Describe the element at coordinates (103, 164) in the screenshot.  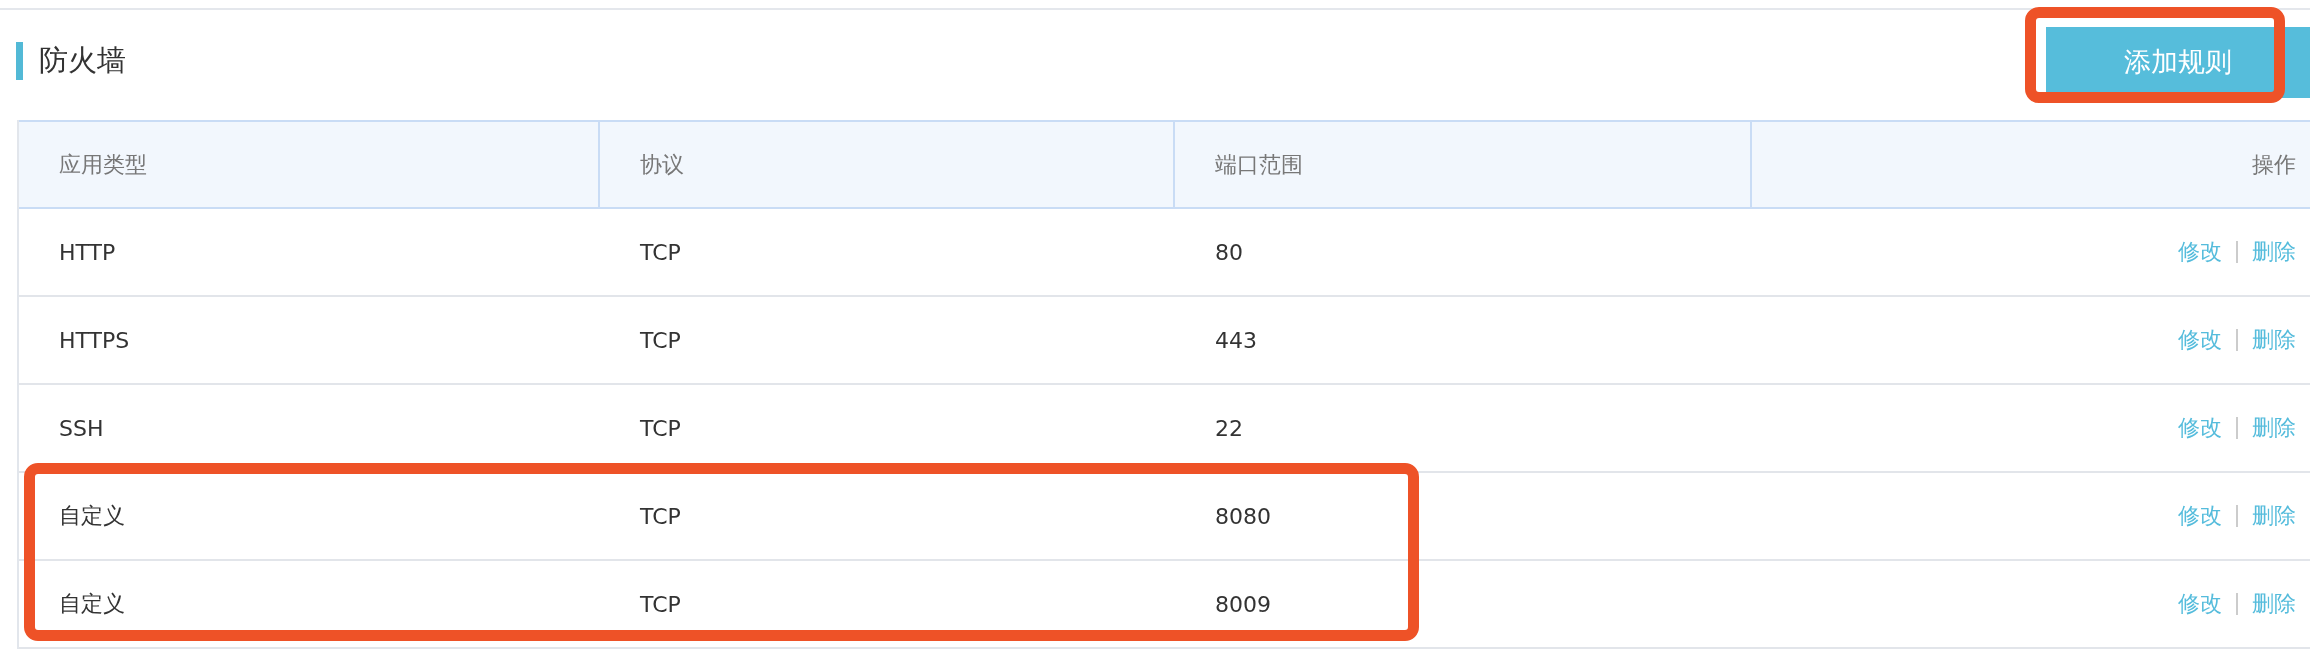
I see `column-header: 应用类型` at that location.